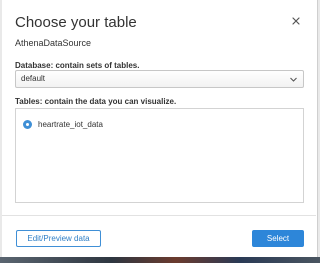  I want to click on dialog-title: Choose your table, so click(76, 22).